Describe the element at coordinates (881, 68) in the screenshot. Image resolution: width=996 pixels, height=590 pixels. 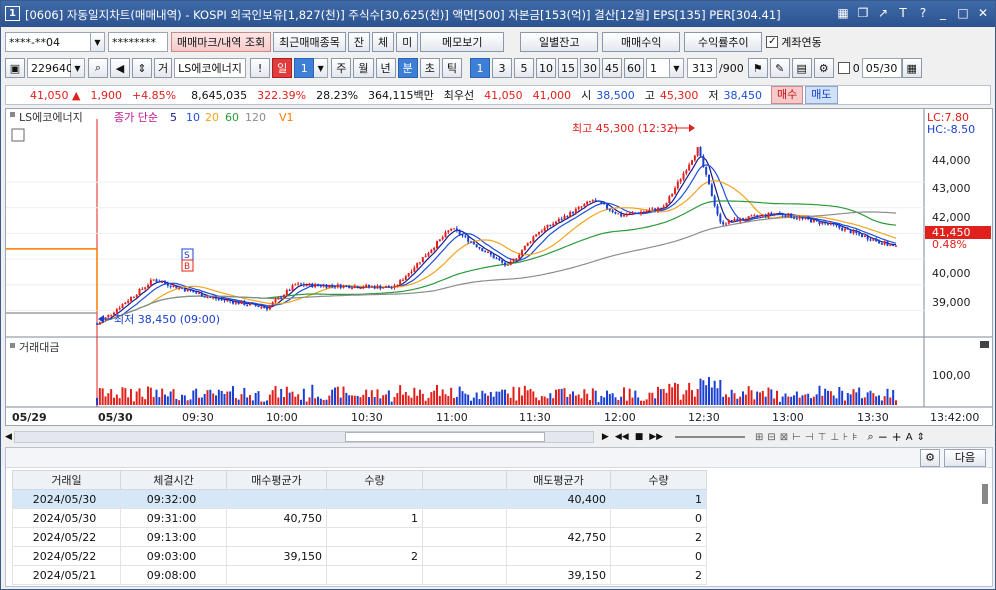
I see `date-field: 05/30` at that location.